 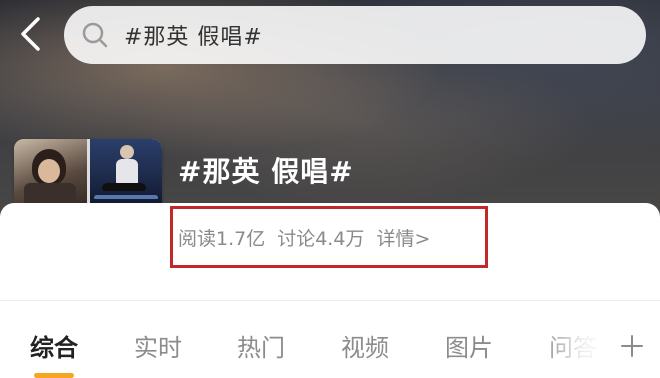 What do you see at coordinates (330, 300) in the screenshot?
I see `divider` at bounding box center [330, 300].